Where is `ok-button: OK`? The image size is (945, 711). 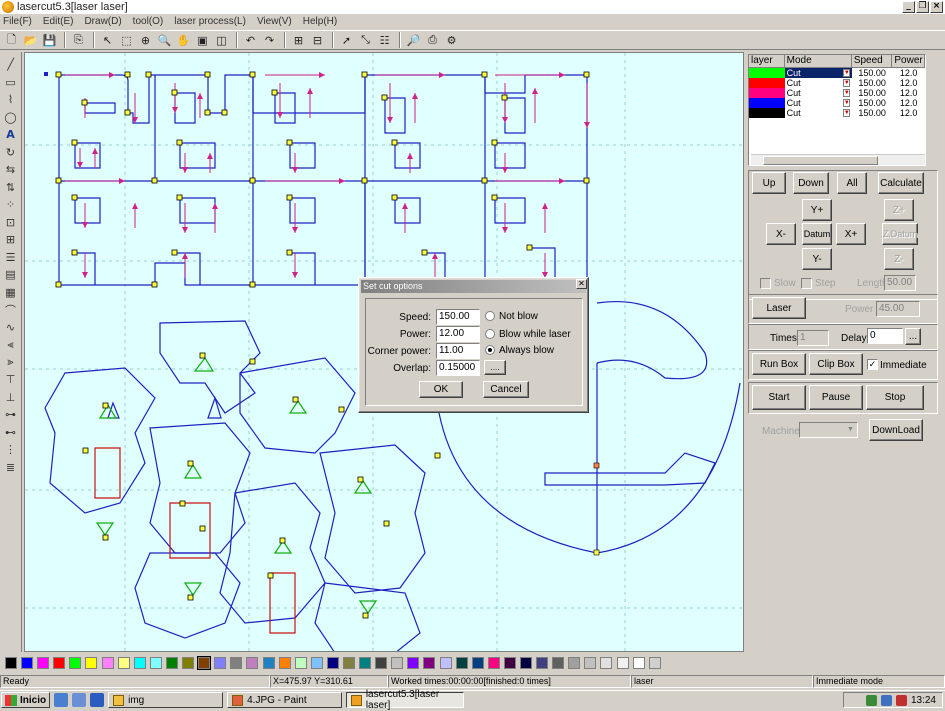 ok-button: OK is located at coordinates (441, 389).